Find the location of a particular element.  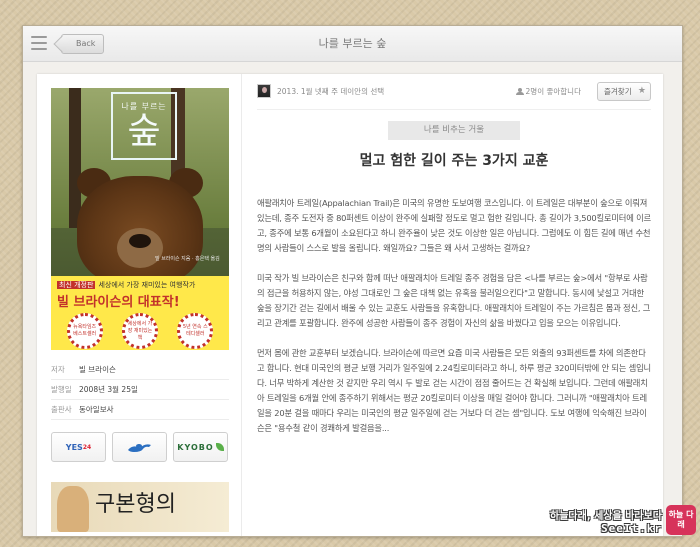

book-meta: 저자 빌 브라이슨 발행일 2008년 3월 25일 출판사 동아일보사 is located at coordinates (140, 390).